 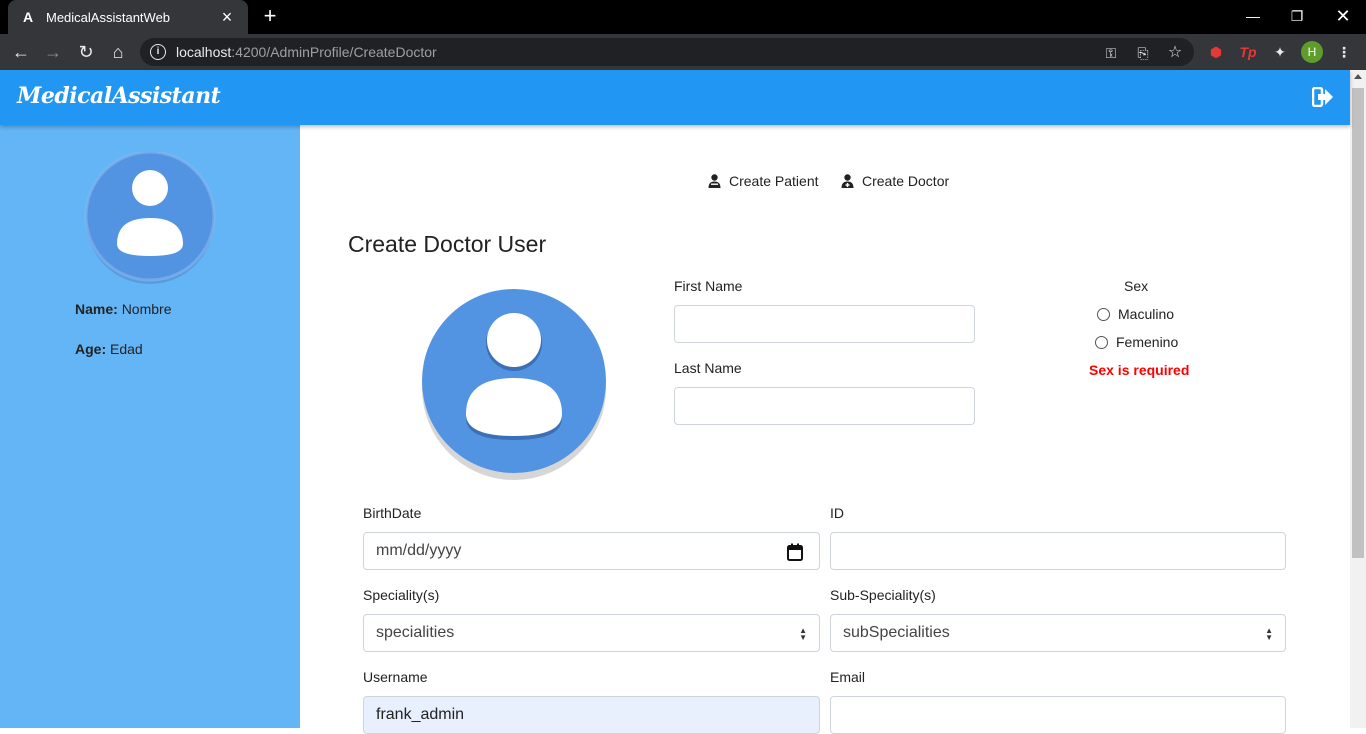 I want to click on speciality-select: specialities ▲ ▼, so click(x=591, y=633).